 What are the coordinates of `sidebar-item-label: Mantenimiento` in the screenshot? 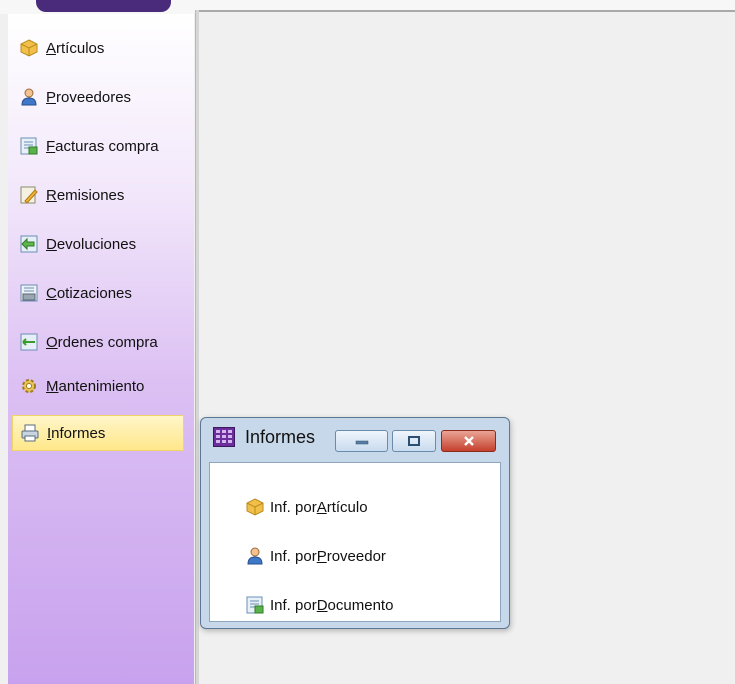 It's located at (95, 386).